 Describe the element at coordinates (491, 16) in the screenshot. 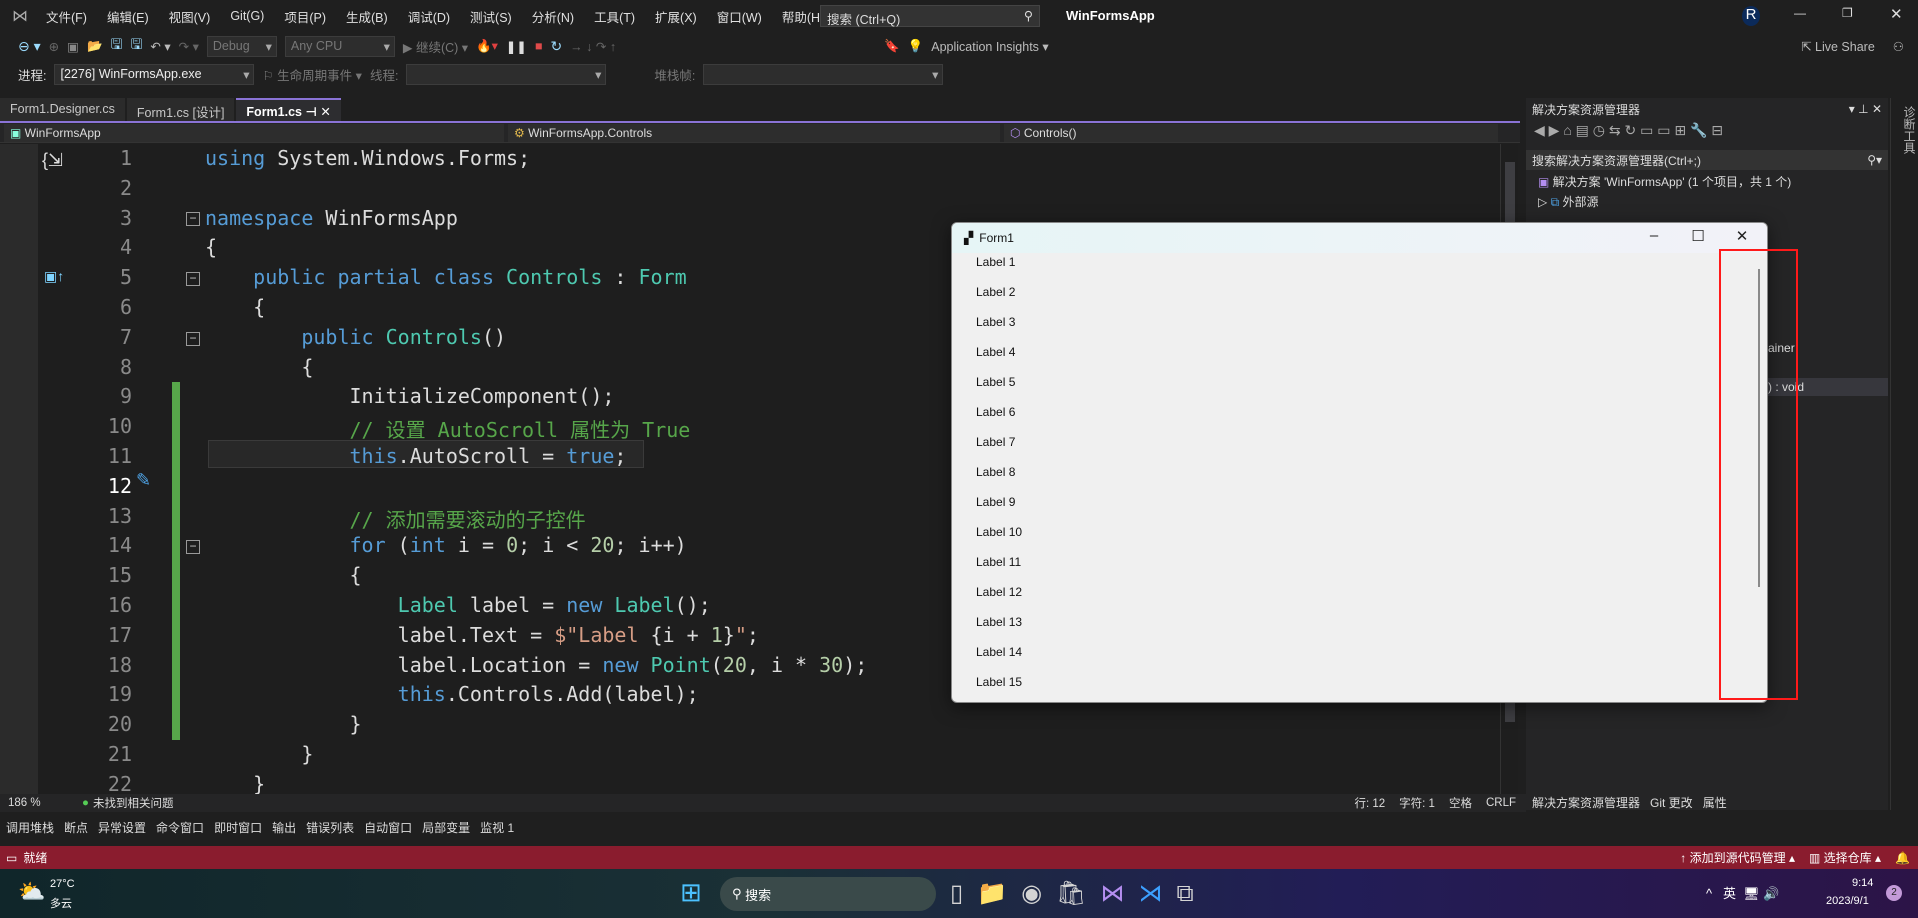

I see `menu-item: 测试(S)` at that location.